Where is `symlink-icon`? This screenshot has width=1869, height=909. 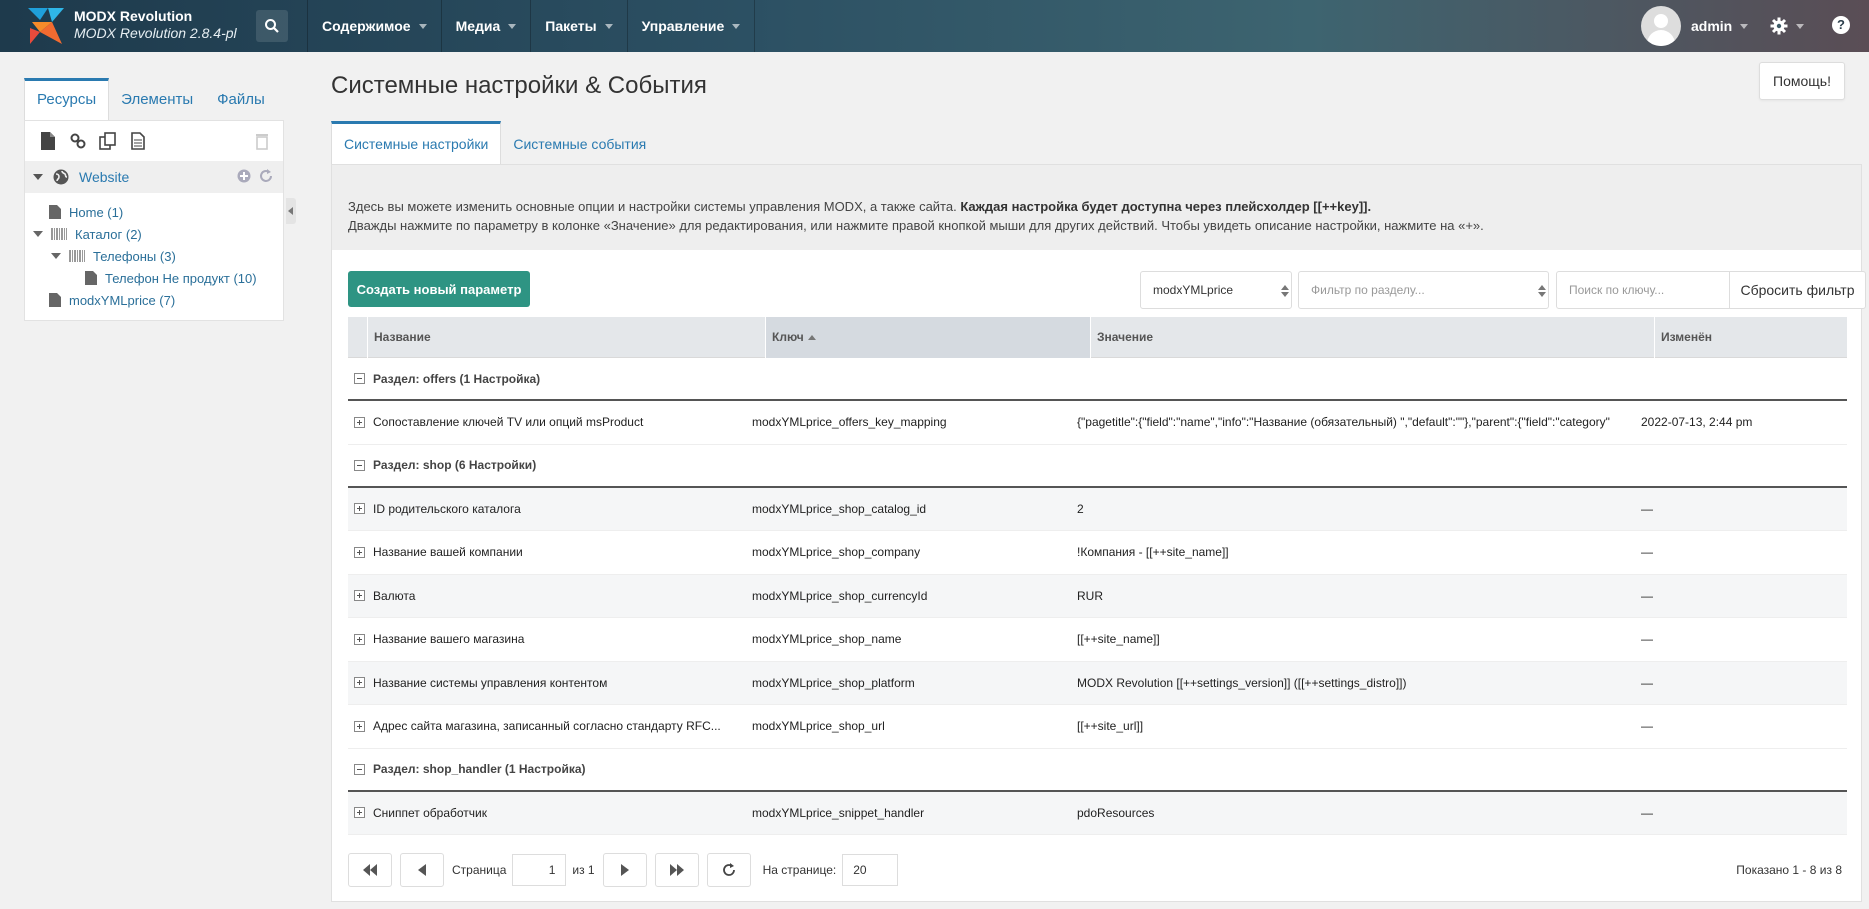
symlink-icon is located at coordinates (108, 141).